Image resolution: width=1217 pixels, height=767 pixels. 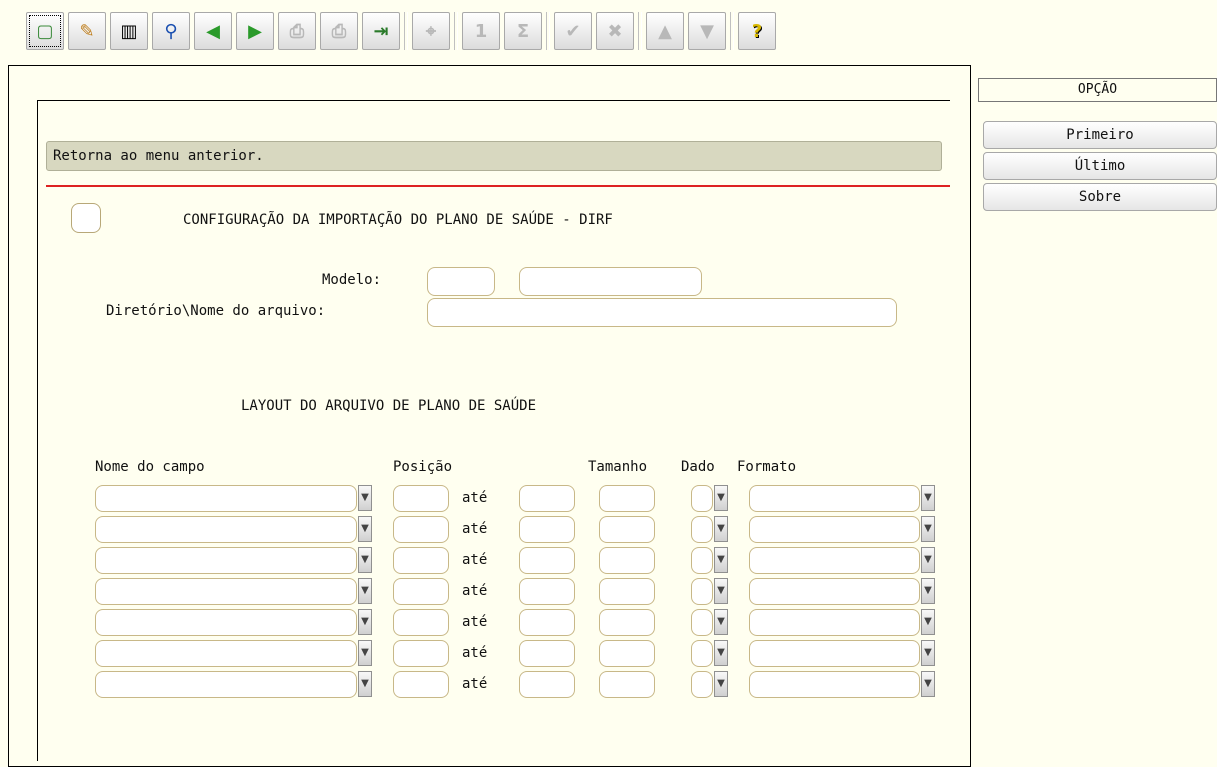 What do you see at coordinates (662, 312) in the screenshot?
I see `arquivo-input` at bounding box center [662, 312].